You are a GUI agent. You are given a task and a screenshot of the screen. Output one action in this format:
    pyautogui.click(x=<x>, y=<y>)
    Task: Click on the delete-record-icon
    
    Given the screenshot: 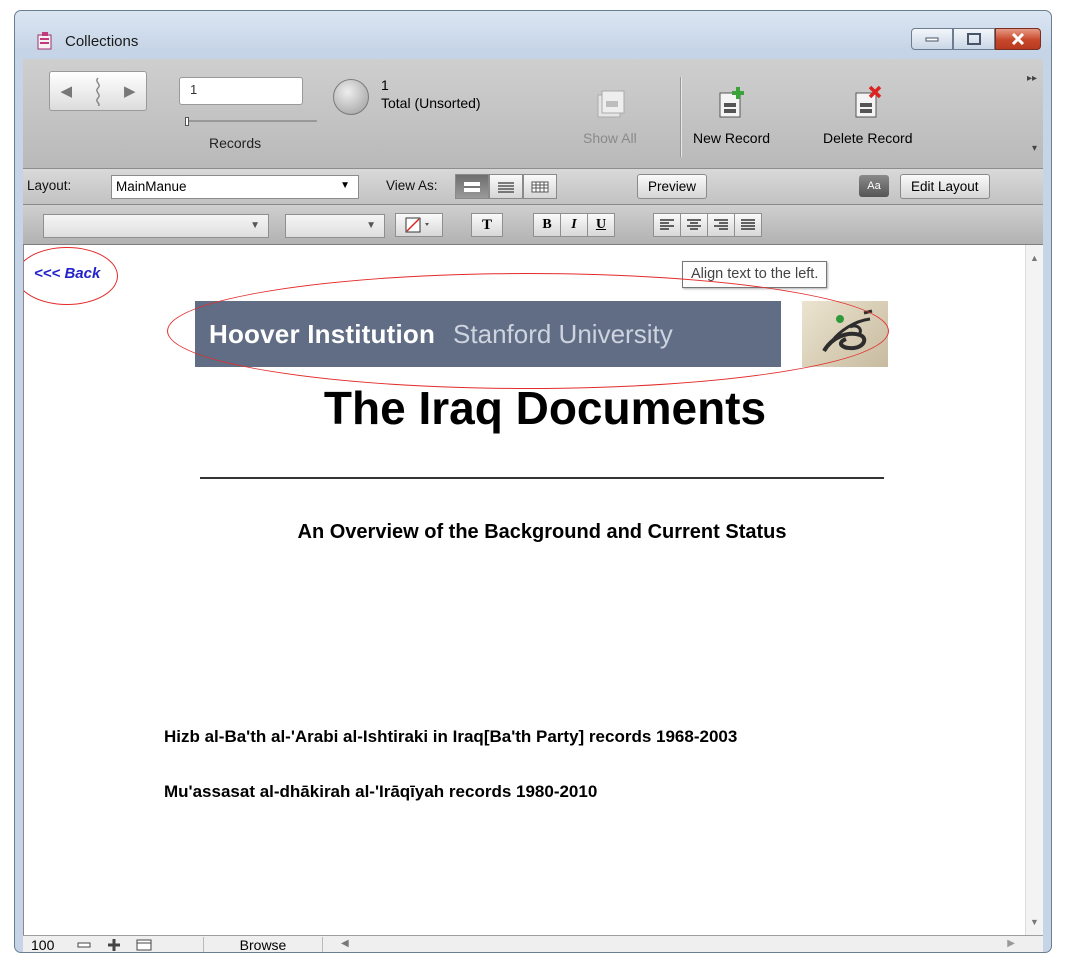 What is the action you would take?
    pyautogui.click(x=868, y=101)
    